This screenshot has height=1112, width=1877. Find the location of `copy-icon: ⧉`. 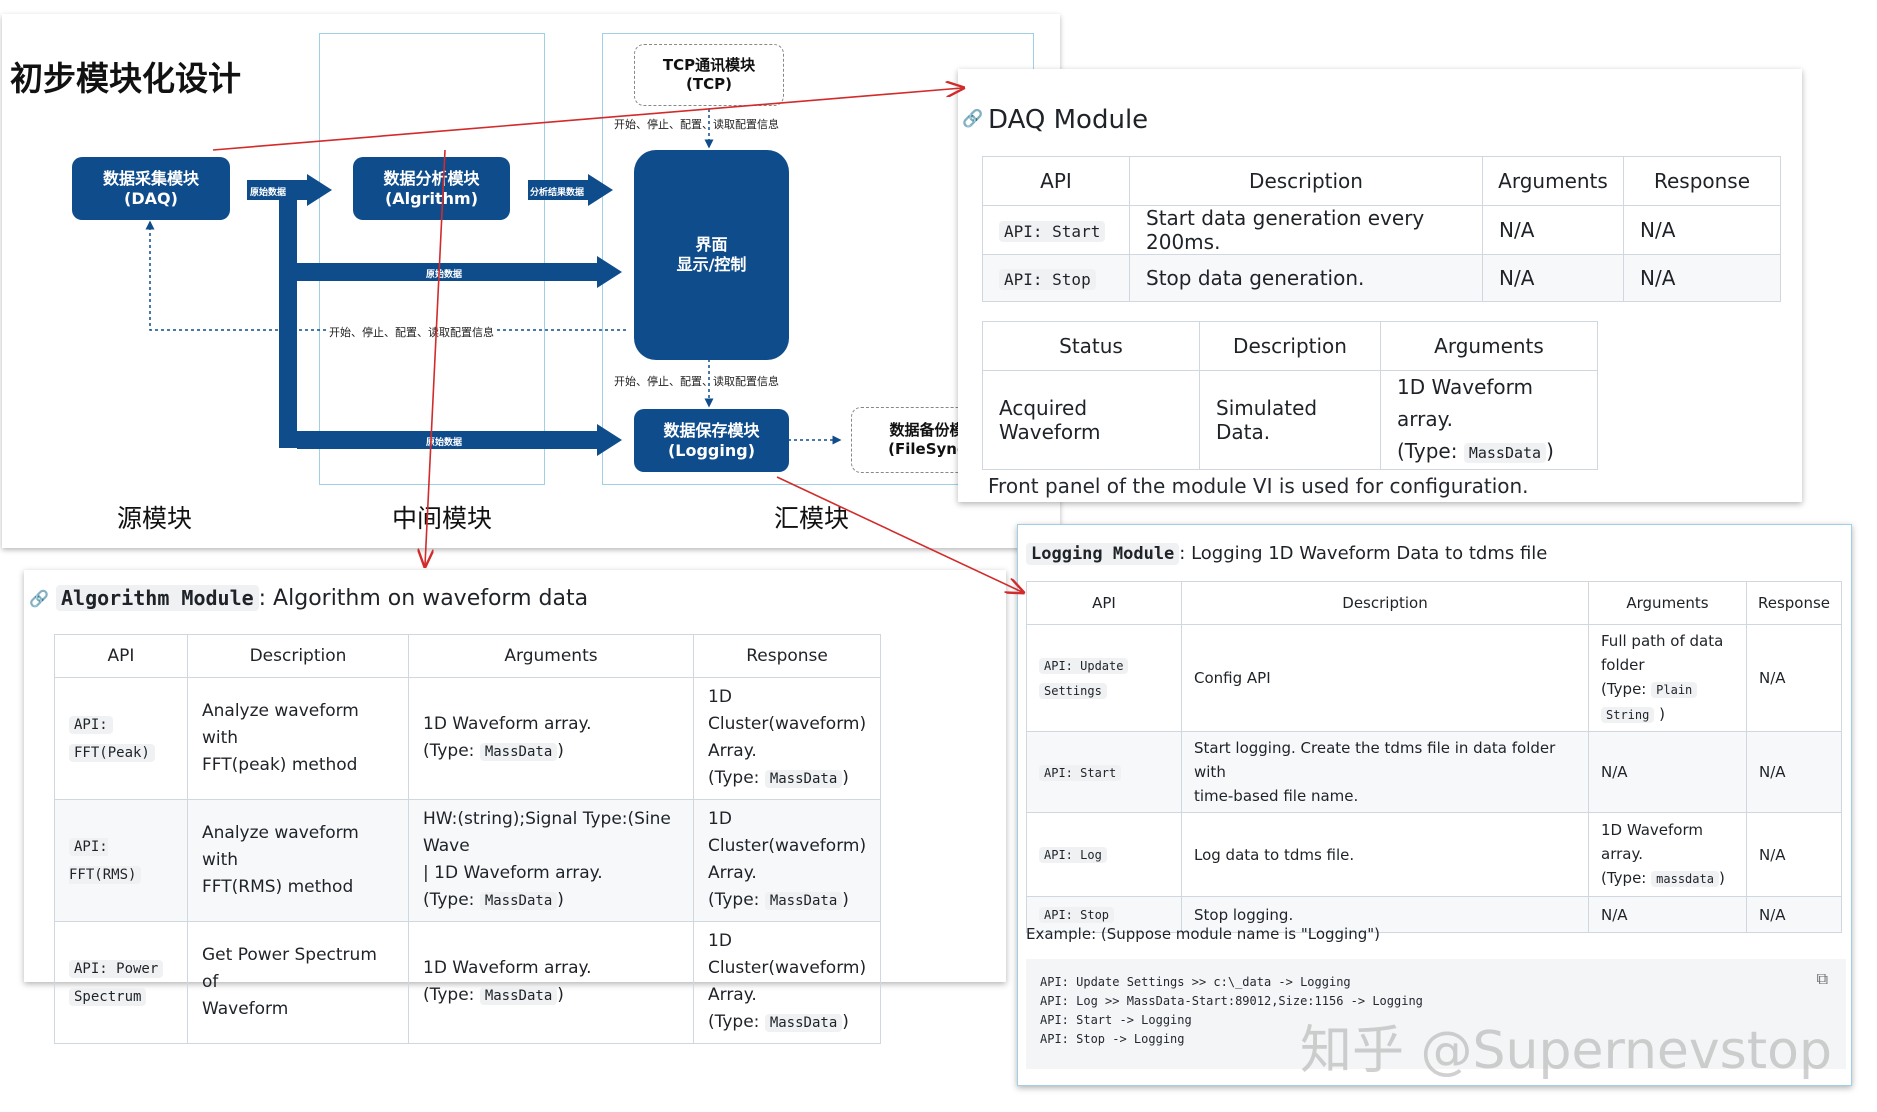

copy-icon: ⧉ is located at coordinates (1822, 978).